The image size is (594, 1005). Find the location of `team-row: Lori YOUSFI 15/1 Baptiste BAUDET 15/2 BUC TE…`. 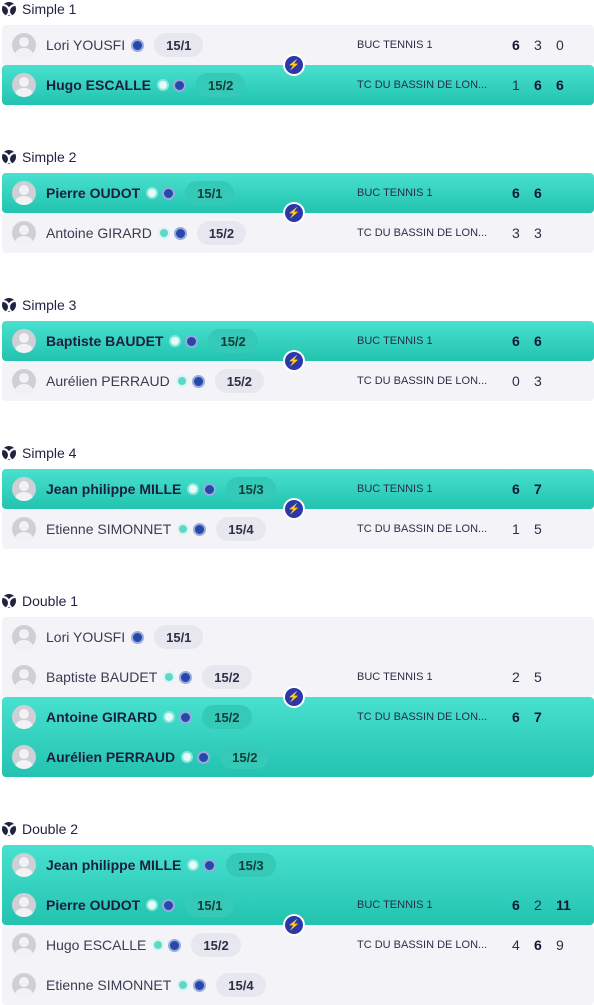

team-row: Lori YOUSFI 15/1 Baptiste BAUDET 15/2 BUC TE… is located at coordinates (298, 657).